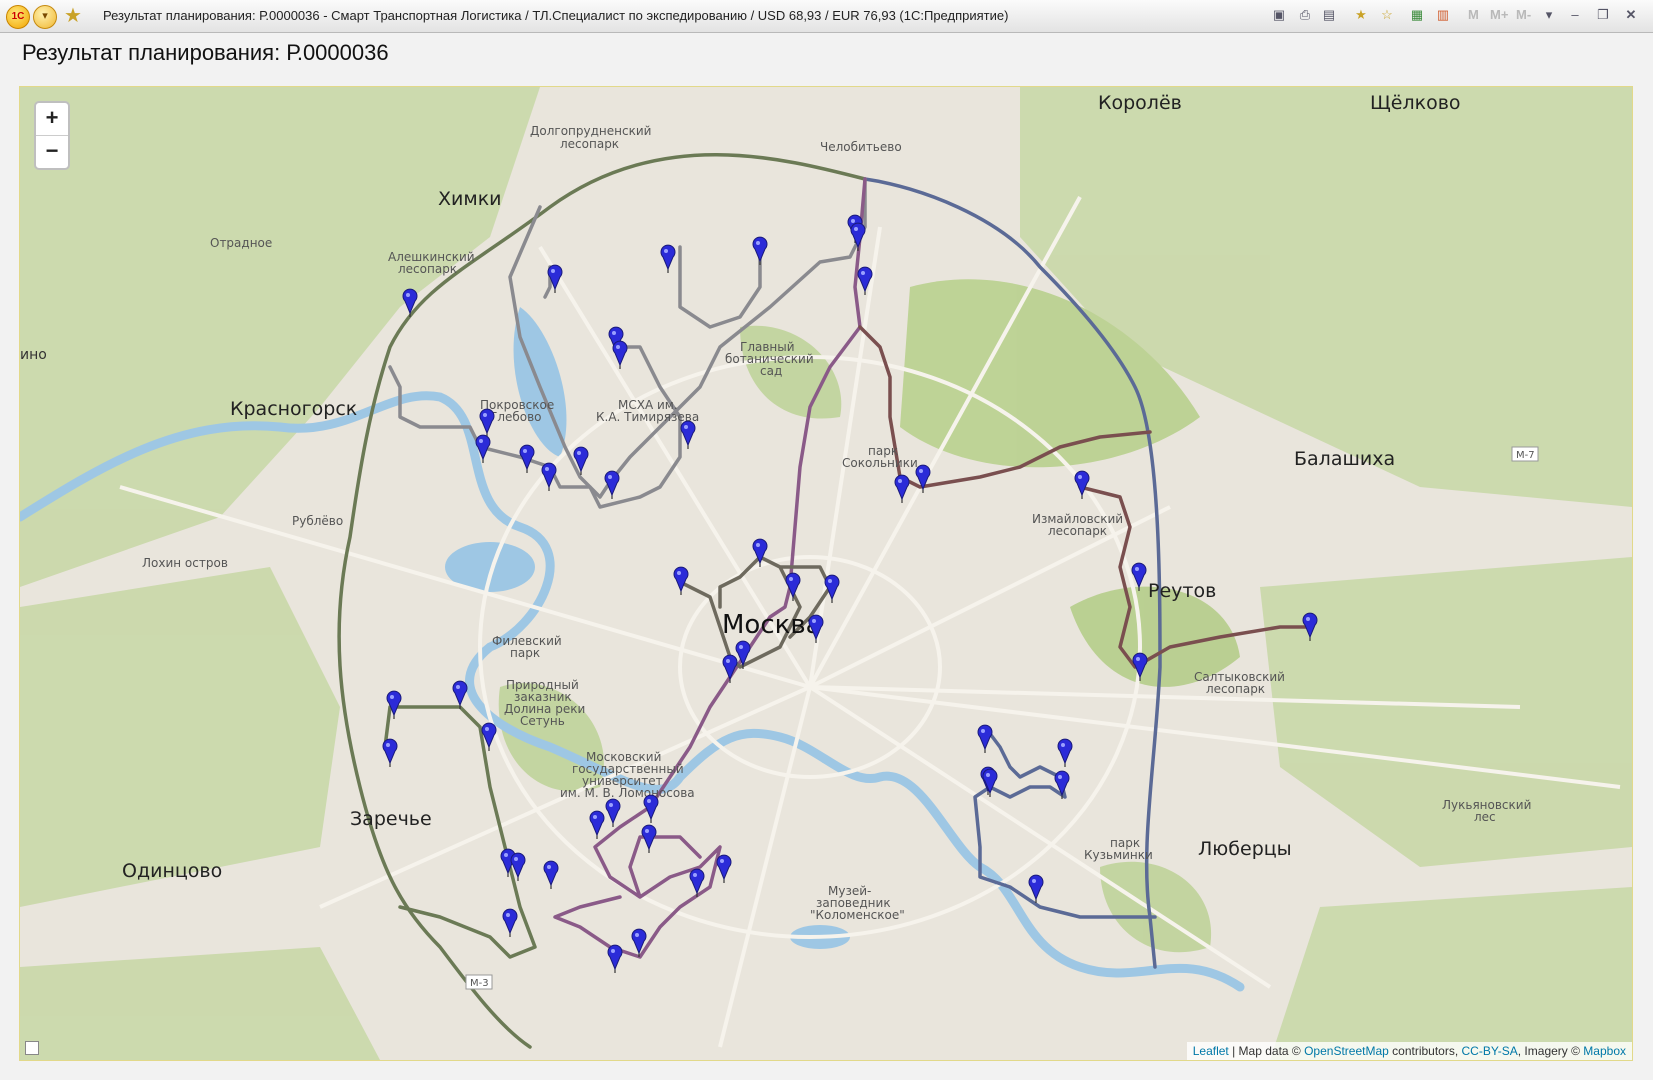 Image resolution: width=1653 pixels, height=1080 pixels. What do you see at coordinates (516, 417) in the screenshot?
I see `label-pokrovskoe-2: Глебово` at bounding box center [516, 417].